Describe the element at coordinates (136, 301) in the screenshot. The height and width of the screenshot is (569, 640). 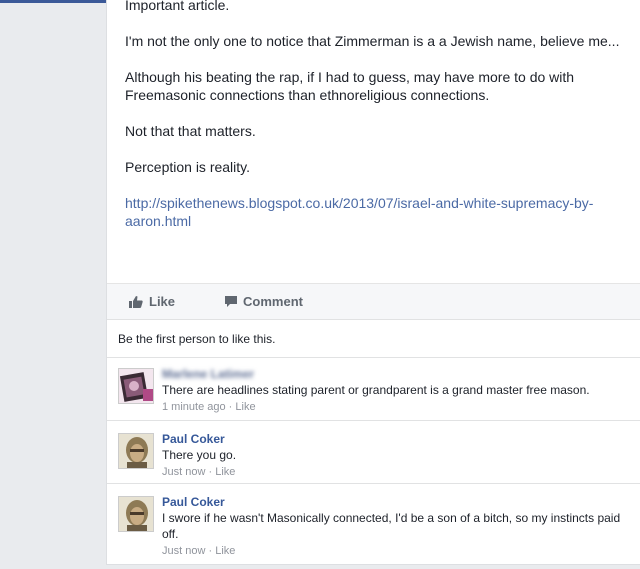
I see `thumbs-up-icon` at that location.